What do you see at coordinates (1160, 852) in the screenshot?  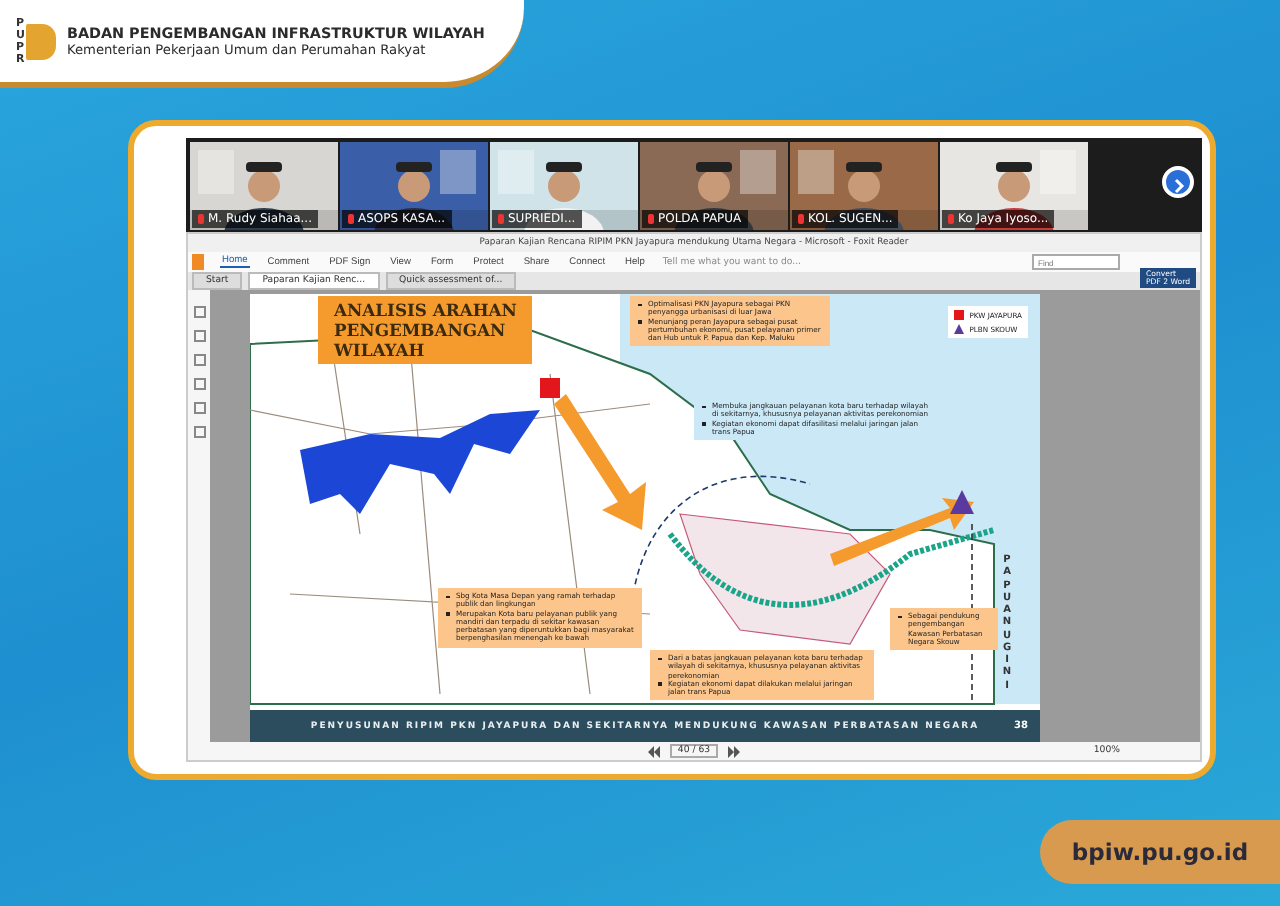 I see `website-url: bpiw.pu.go.id` at bounding box center [1160, 852].